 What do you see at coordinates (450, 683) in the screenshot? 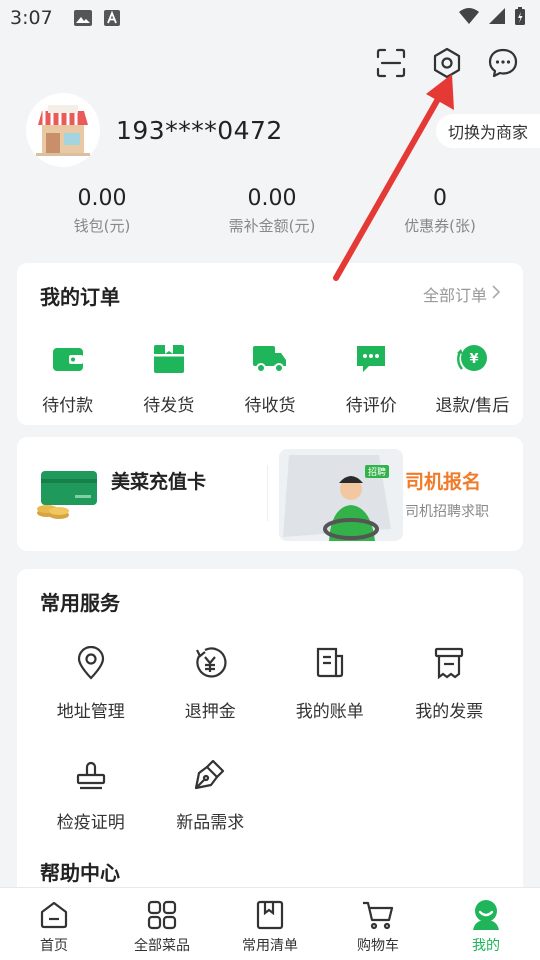
I see `service-invoice: 我的发票` at bounding box center [450, 683].